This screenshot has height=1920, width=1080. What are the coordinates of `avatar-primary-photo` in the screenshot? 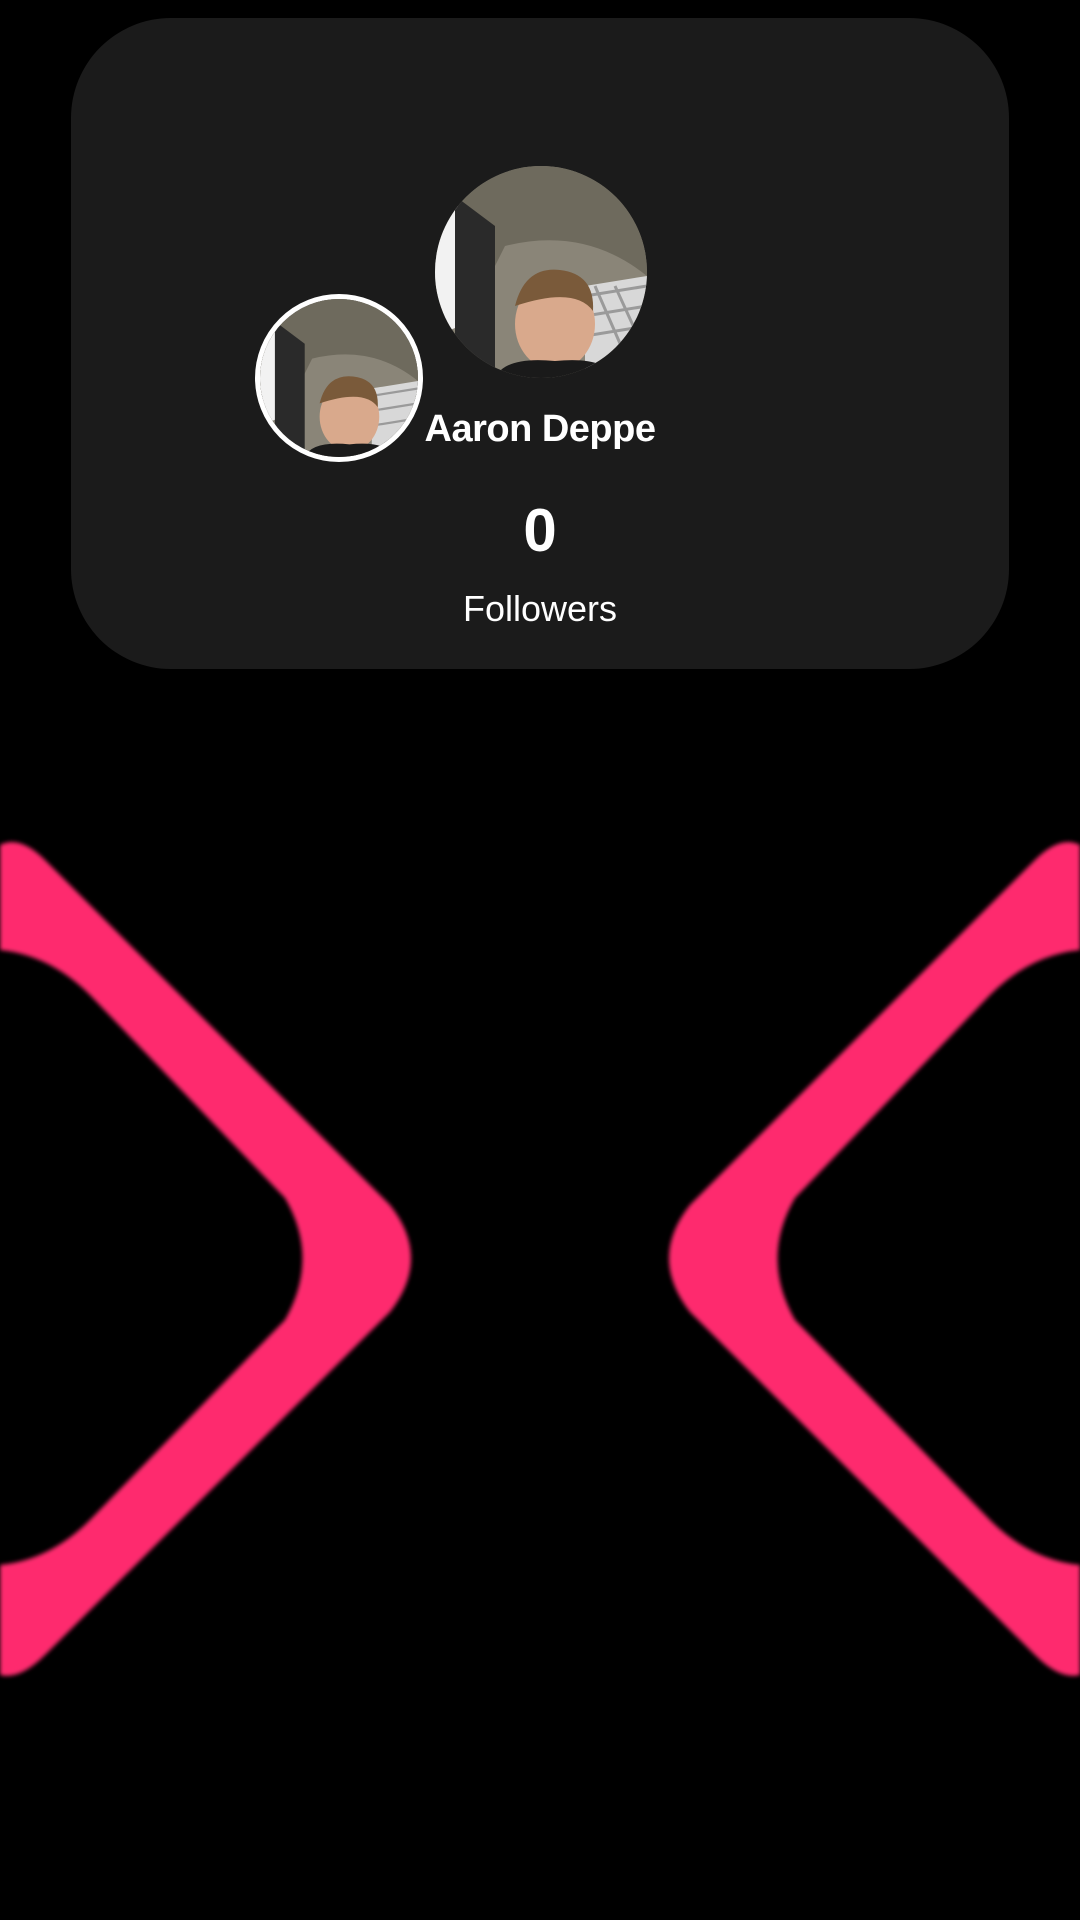 It's located at (541, 272).